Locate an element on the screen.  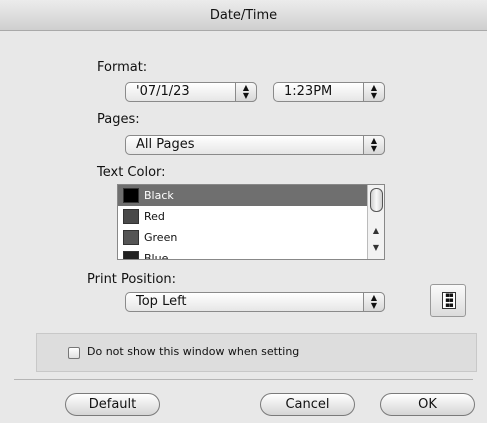
time-format-popup: 1:23PM ▲ ▼ is located at coordinates (329, 92).